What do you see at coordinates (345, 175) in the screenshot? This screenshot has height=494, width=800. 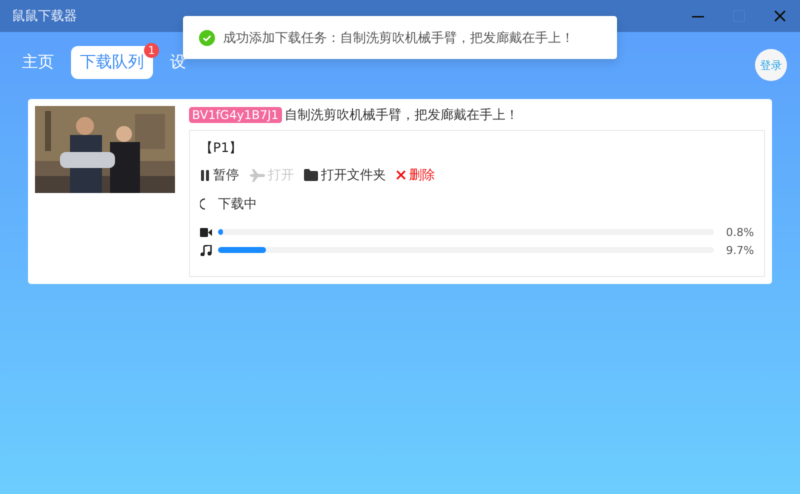 I see `folder-button: 打开文件夹` at bounding box center [345, 175].